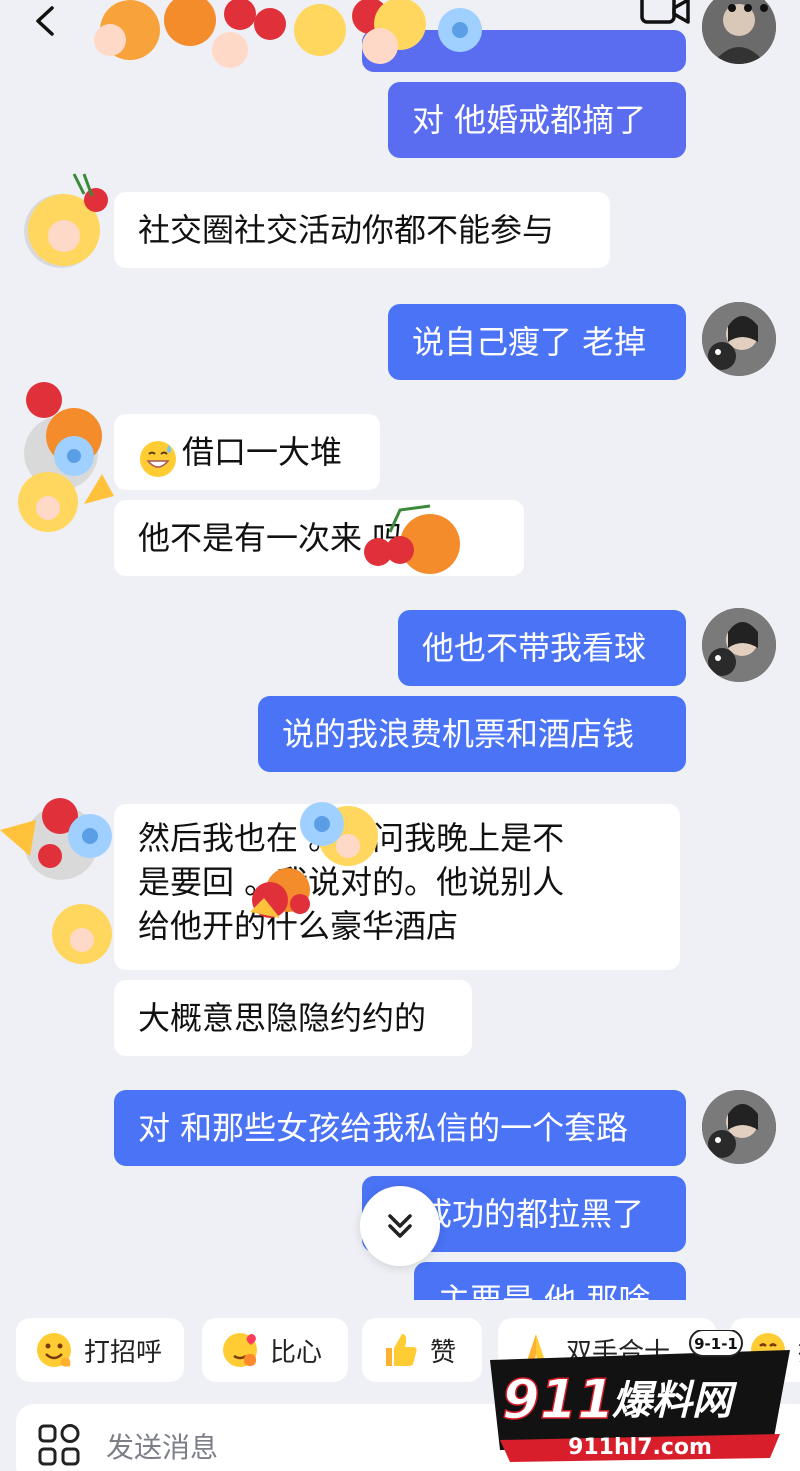 This screenshot has height=1471, width=800. I want to click on grin-sweat-emoji-icon, so click(158, 453).